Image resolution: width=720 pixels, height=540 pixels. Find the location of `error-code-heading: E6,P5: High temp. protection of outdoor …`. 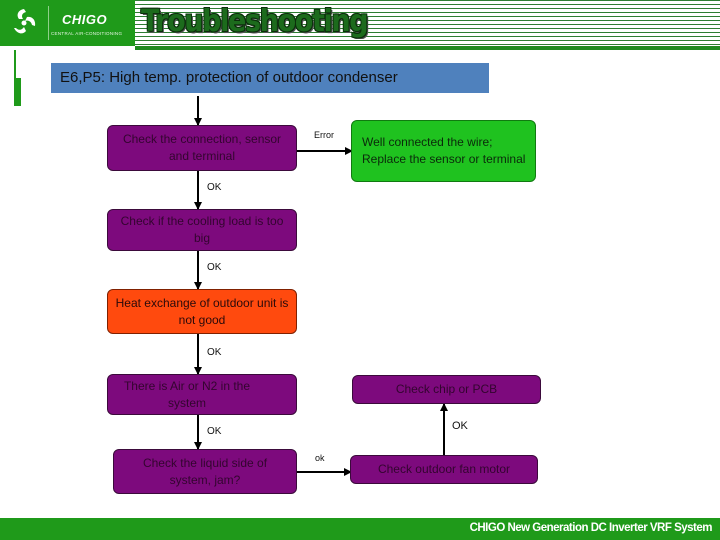

error-code-heading: E6,P5: High temp. protection of outdoor … is located at coordinates (270, 78).